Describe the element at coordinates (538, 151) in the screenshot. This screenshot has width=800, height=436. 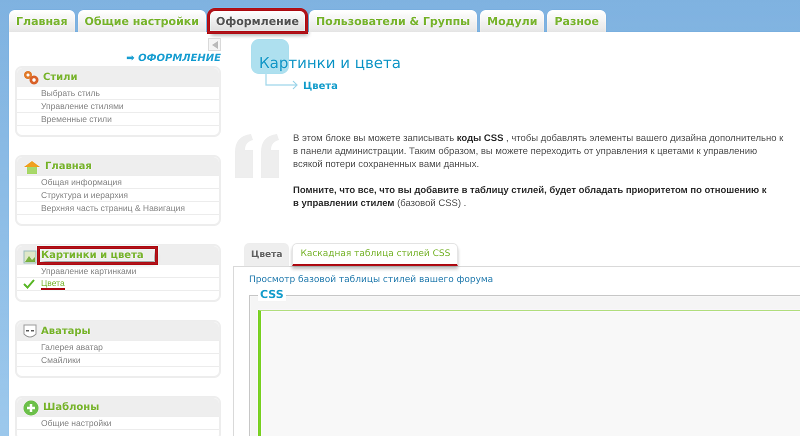
I see `intro-paragraph: В этом блоке вы можете записывать коды CSS , чтобы добавлять элементы вашего дизайна дополнительно к в панели администрации. Таким образом, вы можете переходить от управления к цветами к управлению всякой потери сохраненных вами данных.` at that location.